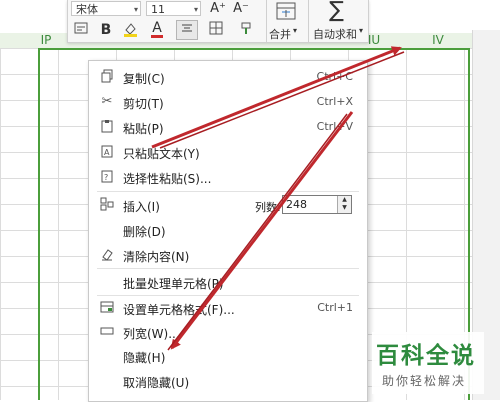 This screenshot has width=500, height=402. Describe the element at coordinates (336, 11) in the screenshot. I see `sigma-icon: ∑` at that location.